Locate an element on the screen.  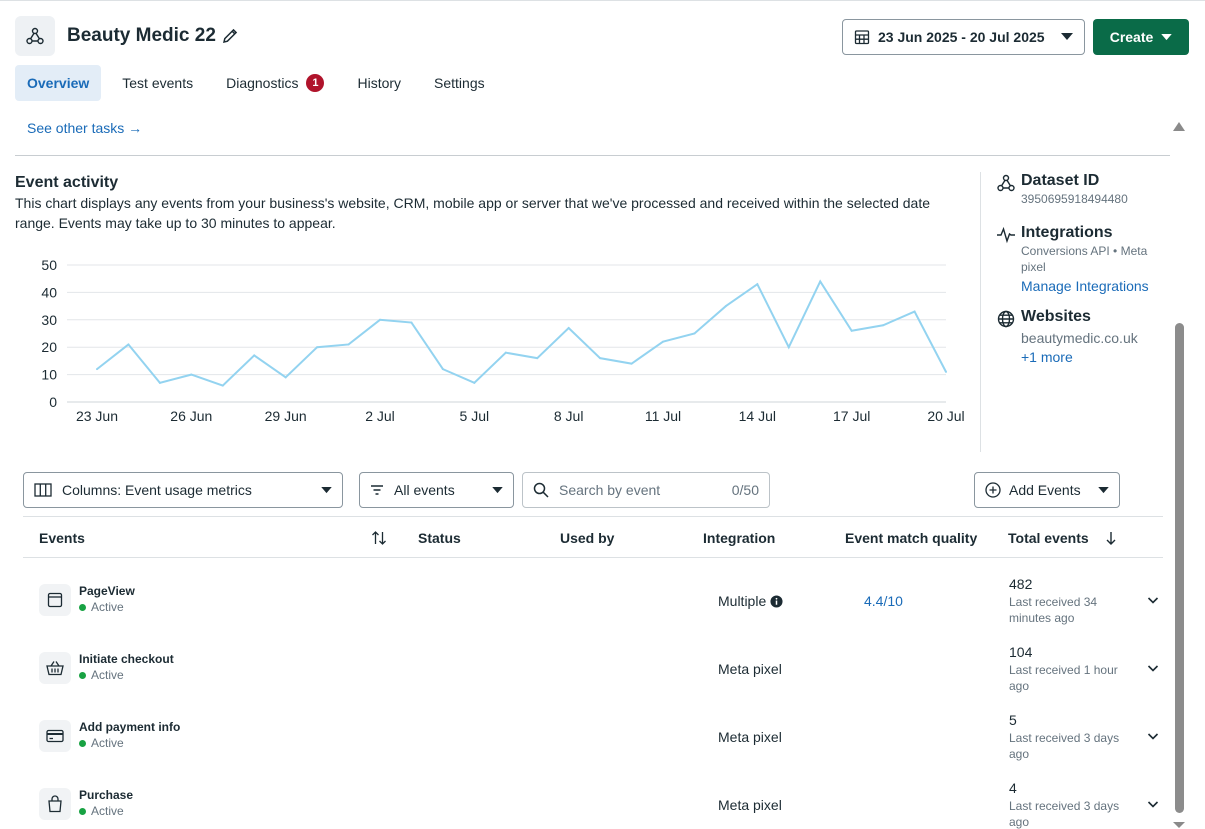
y-tick-label: 10 is located at coordinates (49, 375).